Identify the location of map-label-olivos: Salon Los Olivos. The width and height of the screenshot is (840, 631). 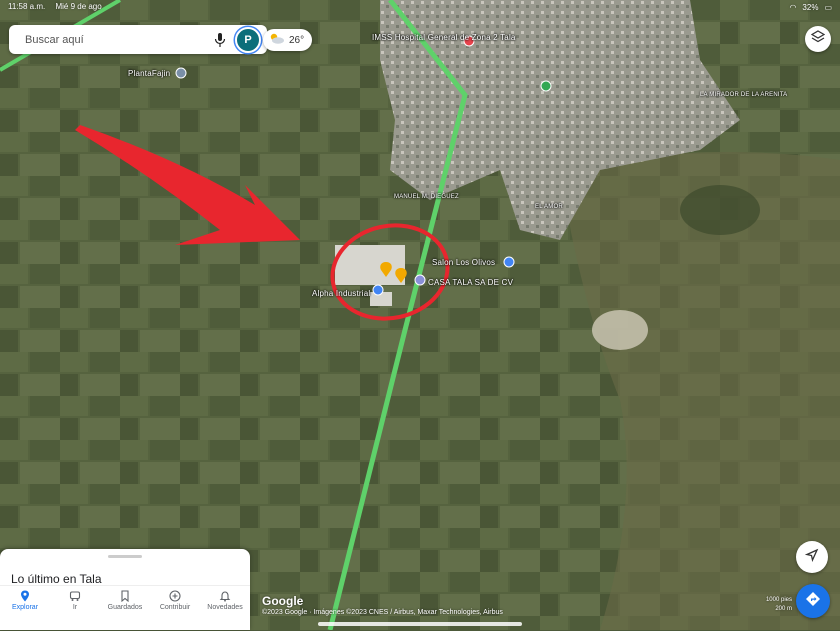
(463, 262).